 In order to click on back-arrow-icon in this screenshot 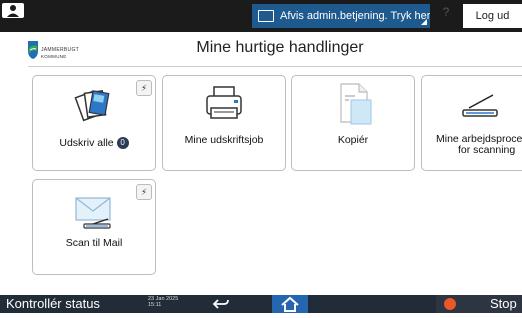, I will do `click(220, 304)`.